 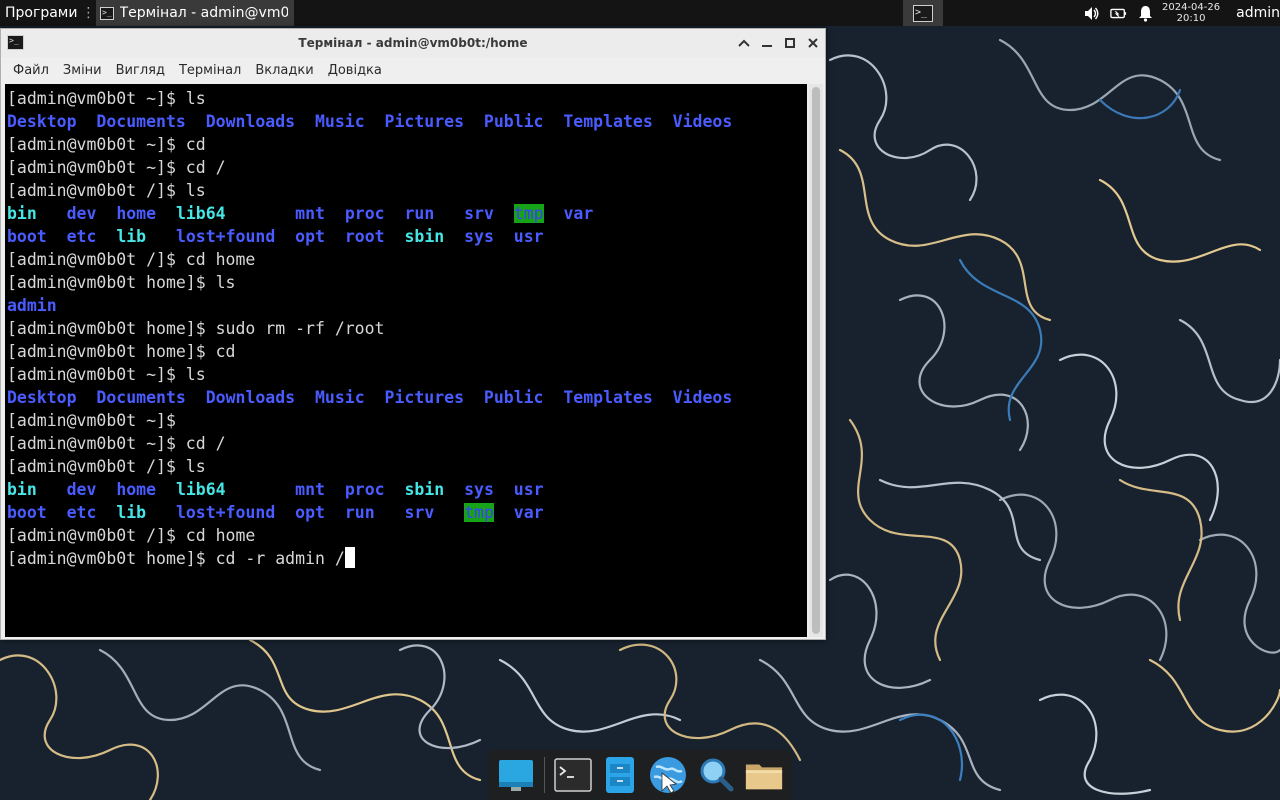 I want to click on menu-terminal: Термінал, so click(x=210, y=70).